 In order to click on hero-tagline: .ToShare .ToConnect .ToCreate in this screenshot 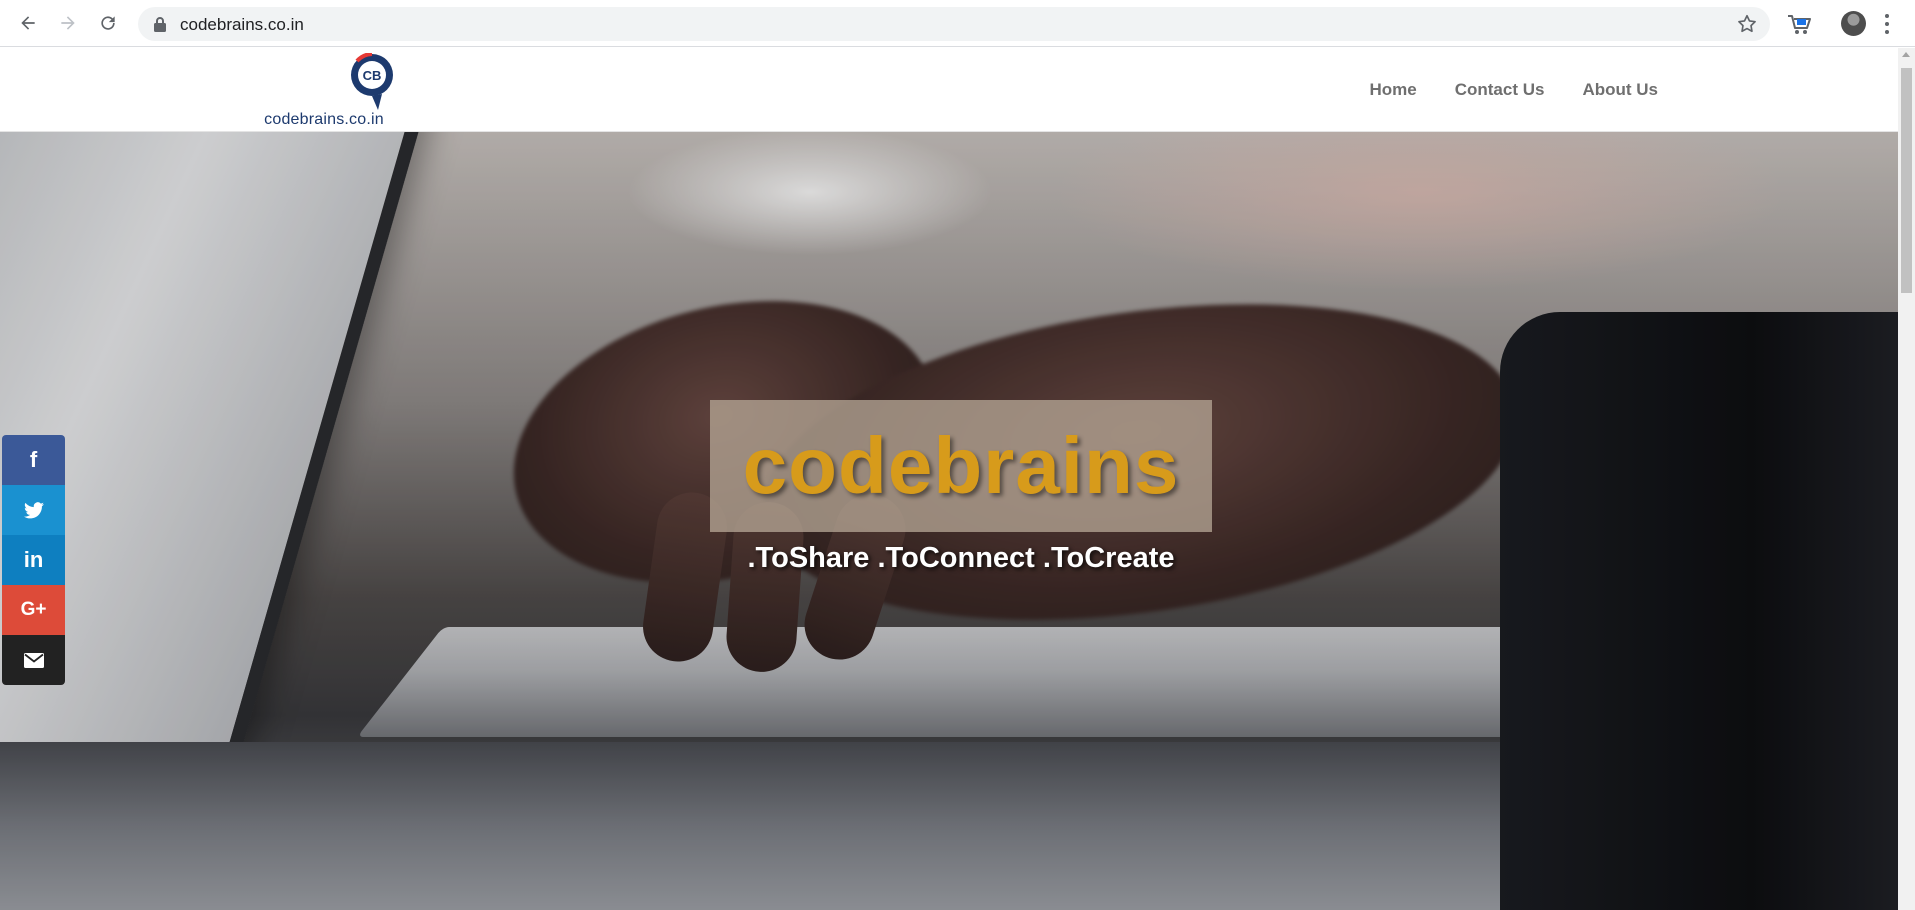, I will do `click(961, 558)`.